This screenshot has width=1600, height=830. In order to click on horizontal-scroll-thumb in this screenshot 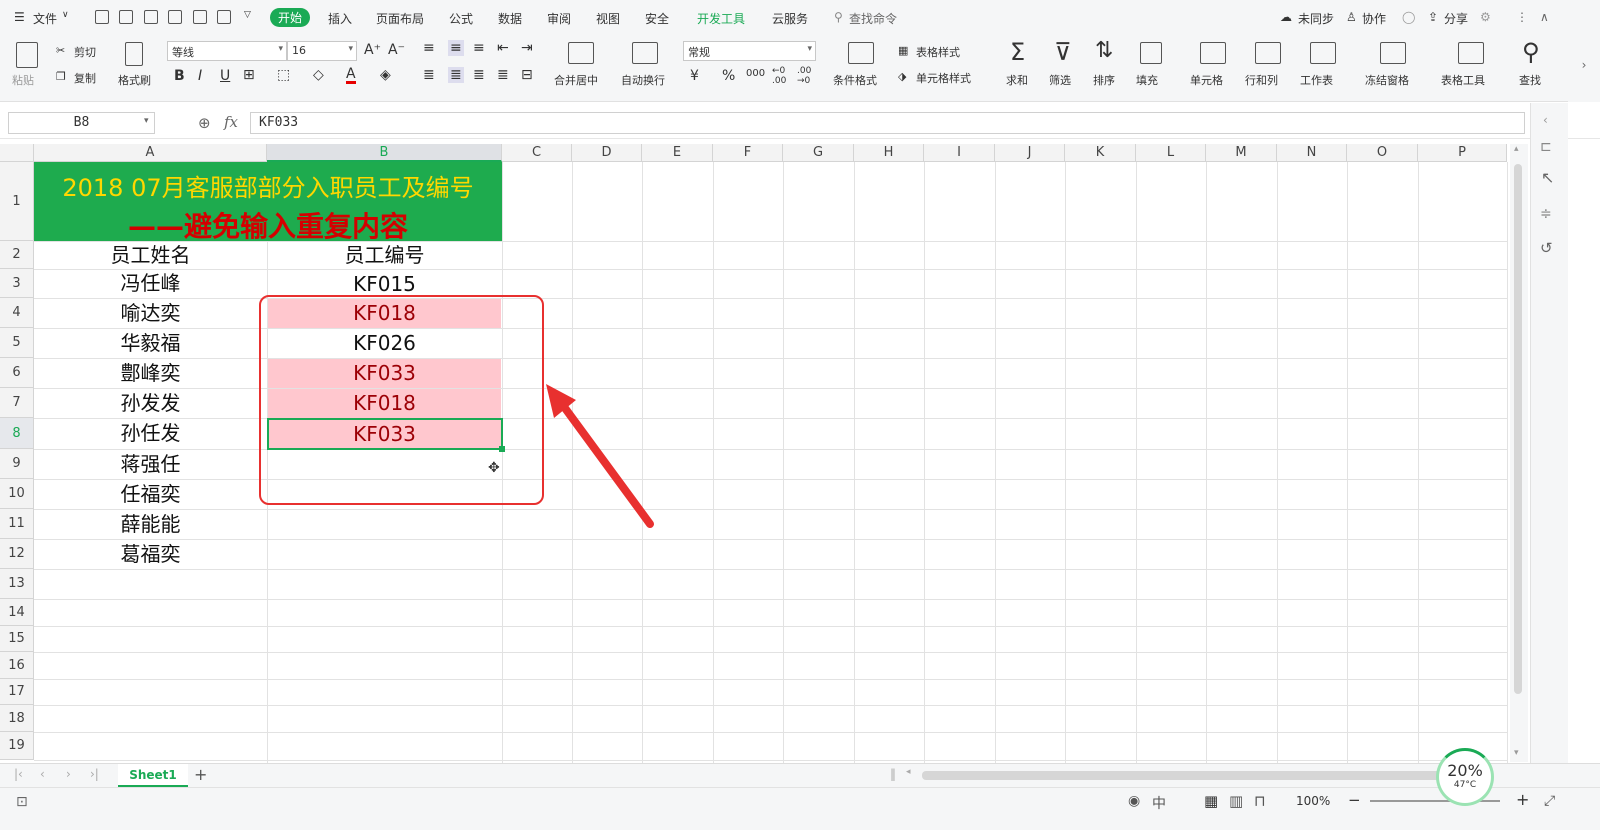, I will do `click(1187, 775)`.